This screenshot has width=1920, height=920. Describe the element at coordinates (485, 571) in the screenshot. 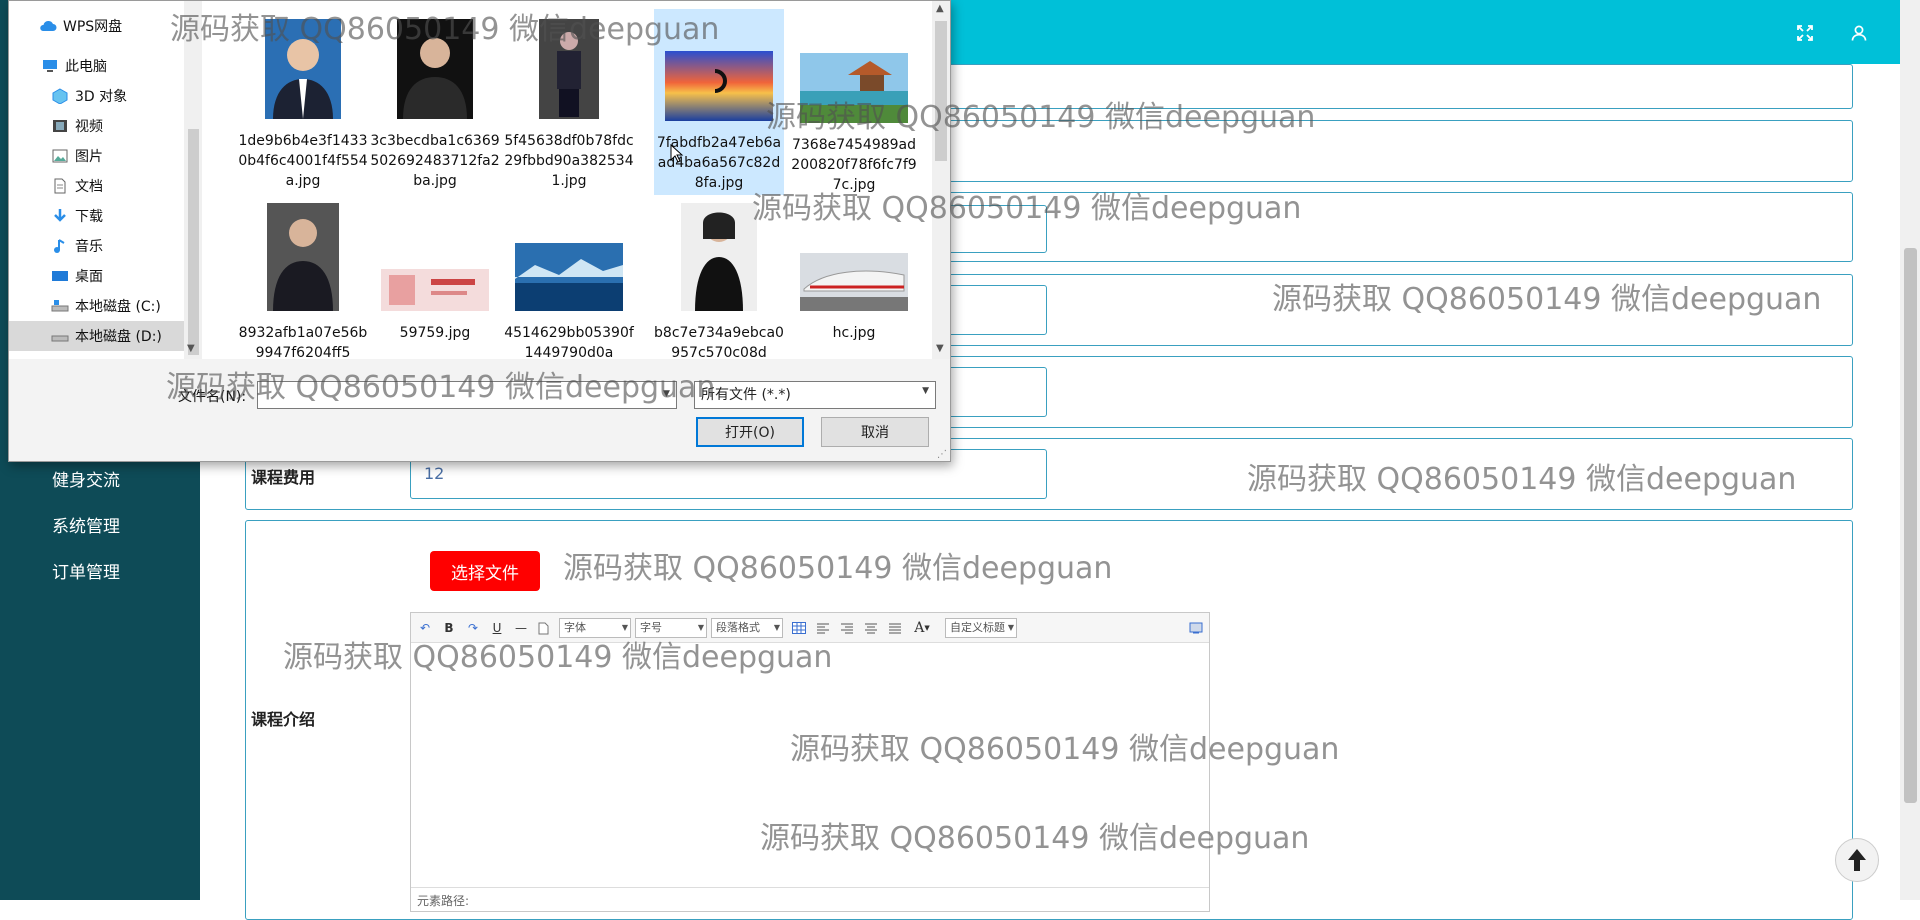

I see `choose-file-button: 选择文件` at that location.